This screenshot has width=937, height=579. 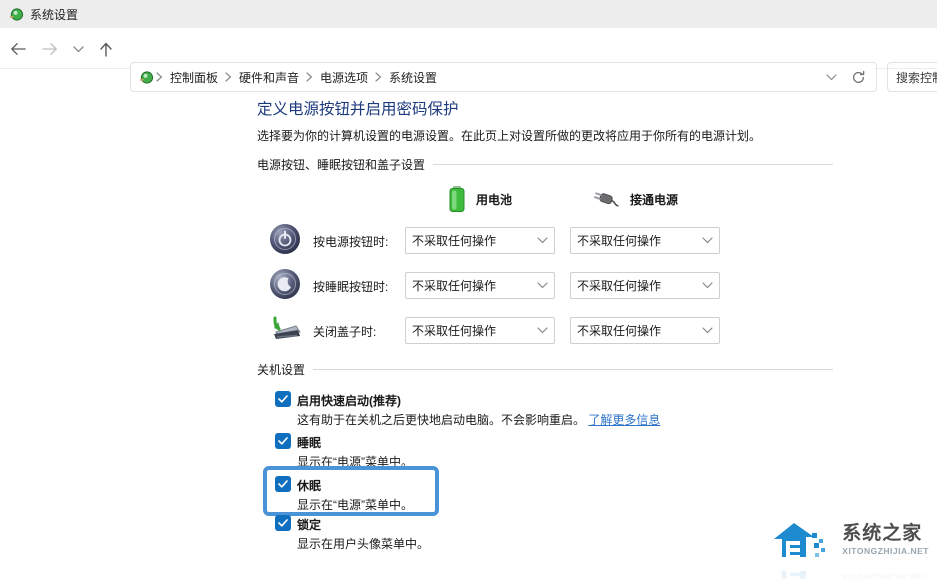 I want to click on breadcrumb-system-settings: 系统设置, so click(x=413, y=77).